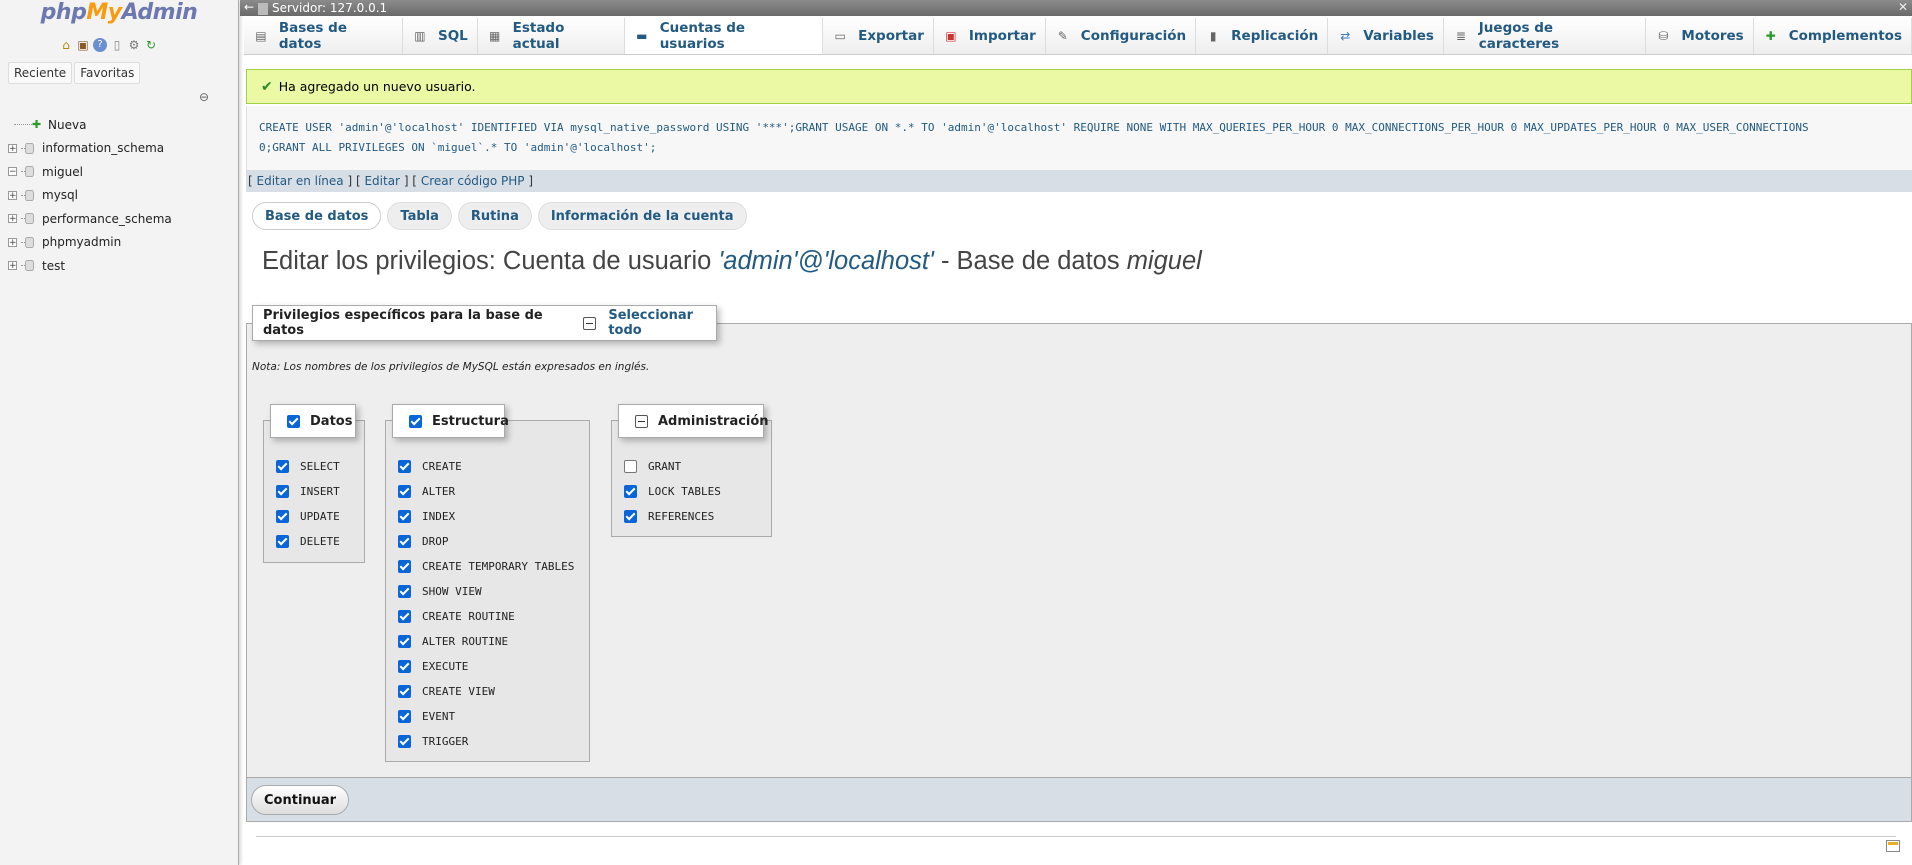 The image size is (1912, 865). What do you see at coordinates (90, 172) in the screenshot?
I see `tree-item-miguel: − miguel` at bounding box center [90, 172].